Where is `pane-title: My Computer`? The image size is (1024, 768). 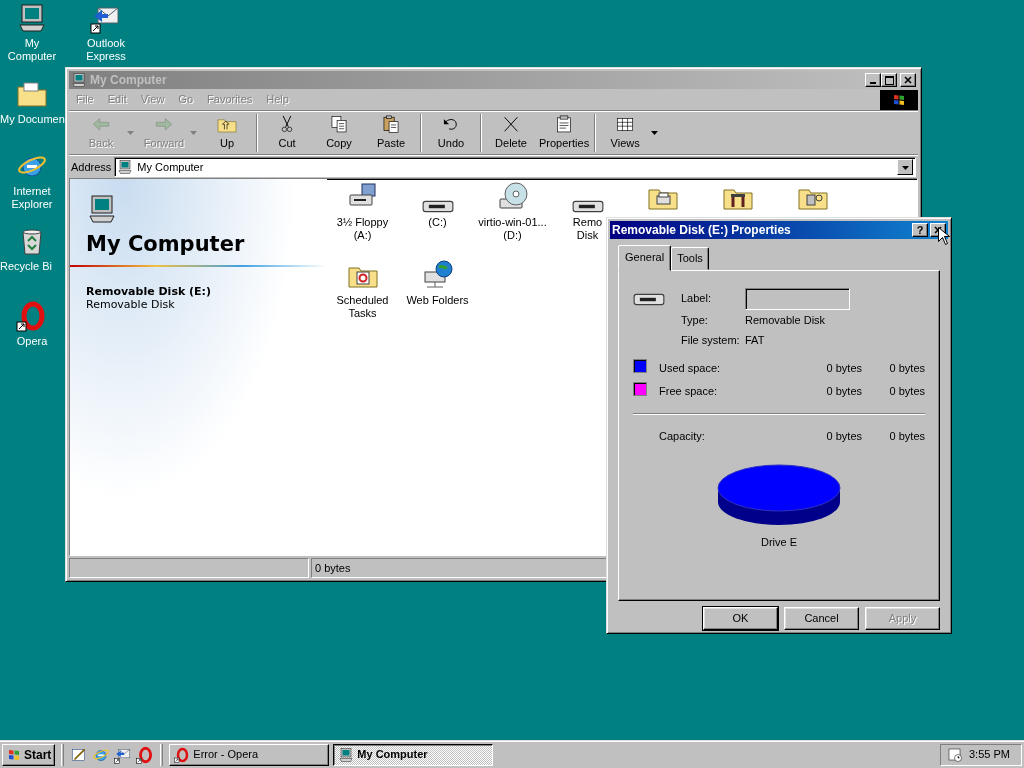
pane-title: My Computer is located at coordinates (166, 244).